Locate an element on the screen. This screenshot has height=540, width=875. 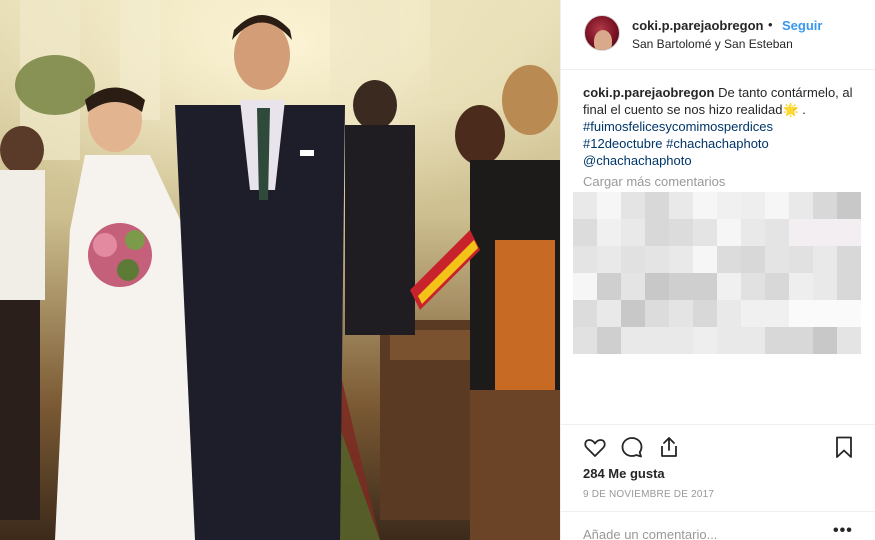
hashtag-link: #fuimosfelicesycomimosperdices is located at coordinates (678, 126).